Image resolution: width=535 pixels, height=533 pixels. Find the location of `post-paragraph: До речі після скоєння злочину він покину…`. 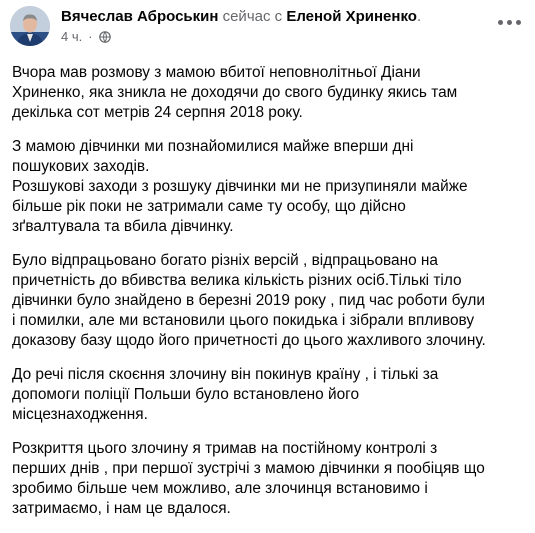

post-paragraph: До речі після скоєння злочину він покину… is located at coordinates (225, 394).